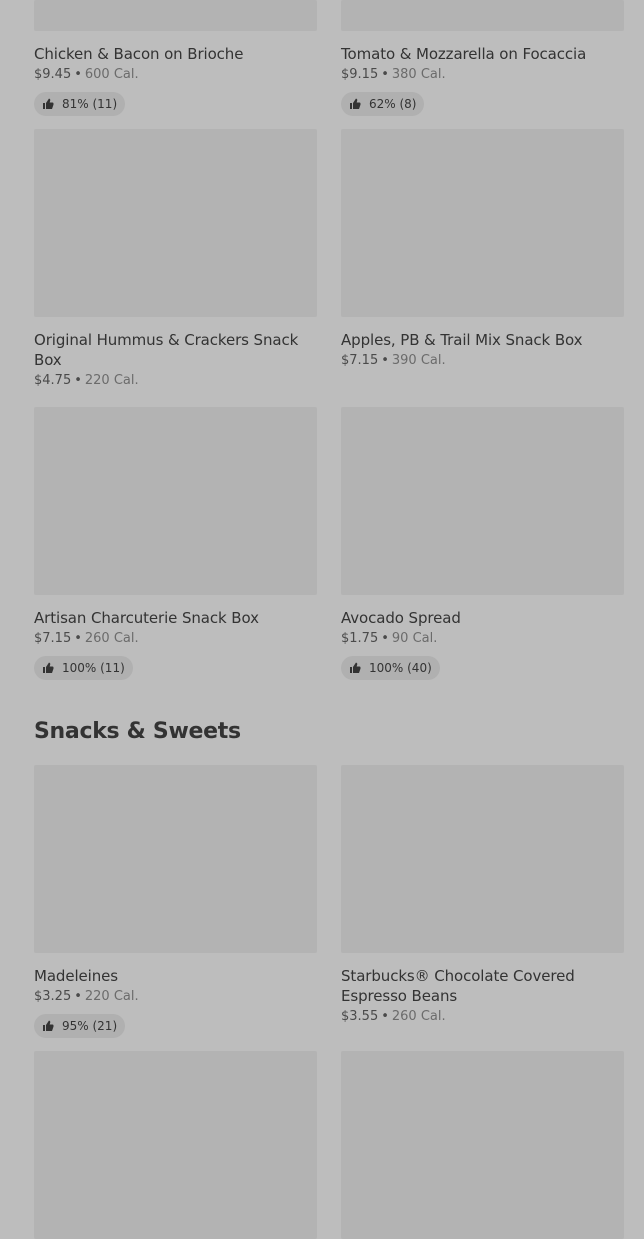  What do you see at coordinates (166, 350) in the screenshot?
I see `menu-item-name: Original Hummus & Crackers Snack Box` at bounding box center [166, 350].